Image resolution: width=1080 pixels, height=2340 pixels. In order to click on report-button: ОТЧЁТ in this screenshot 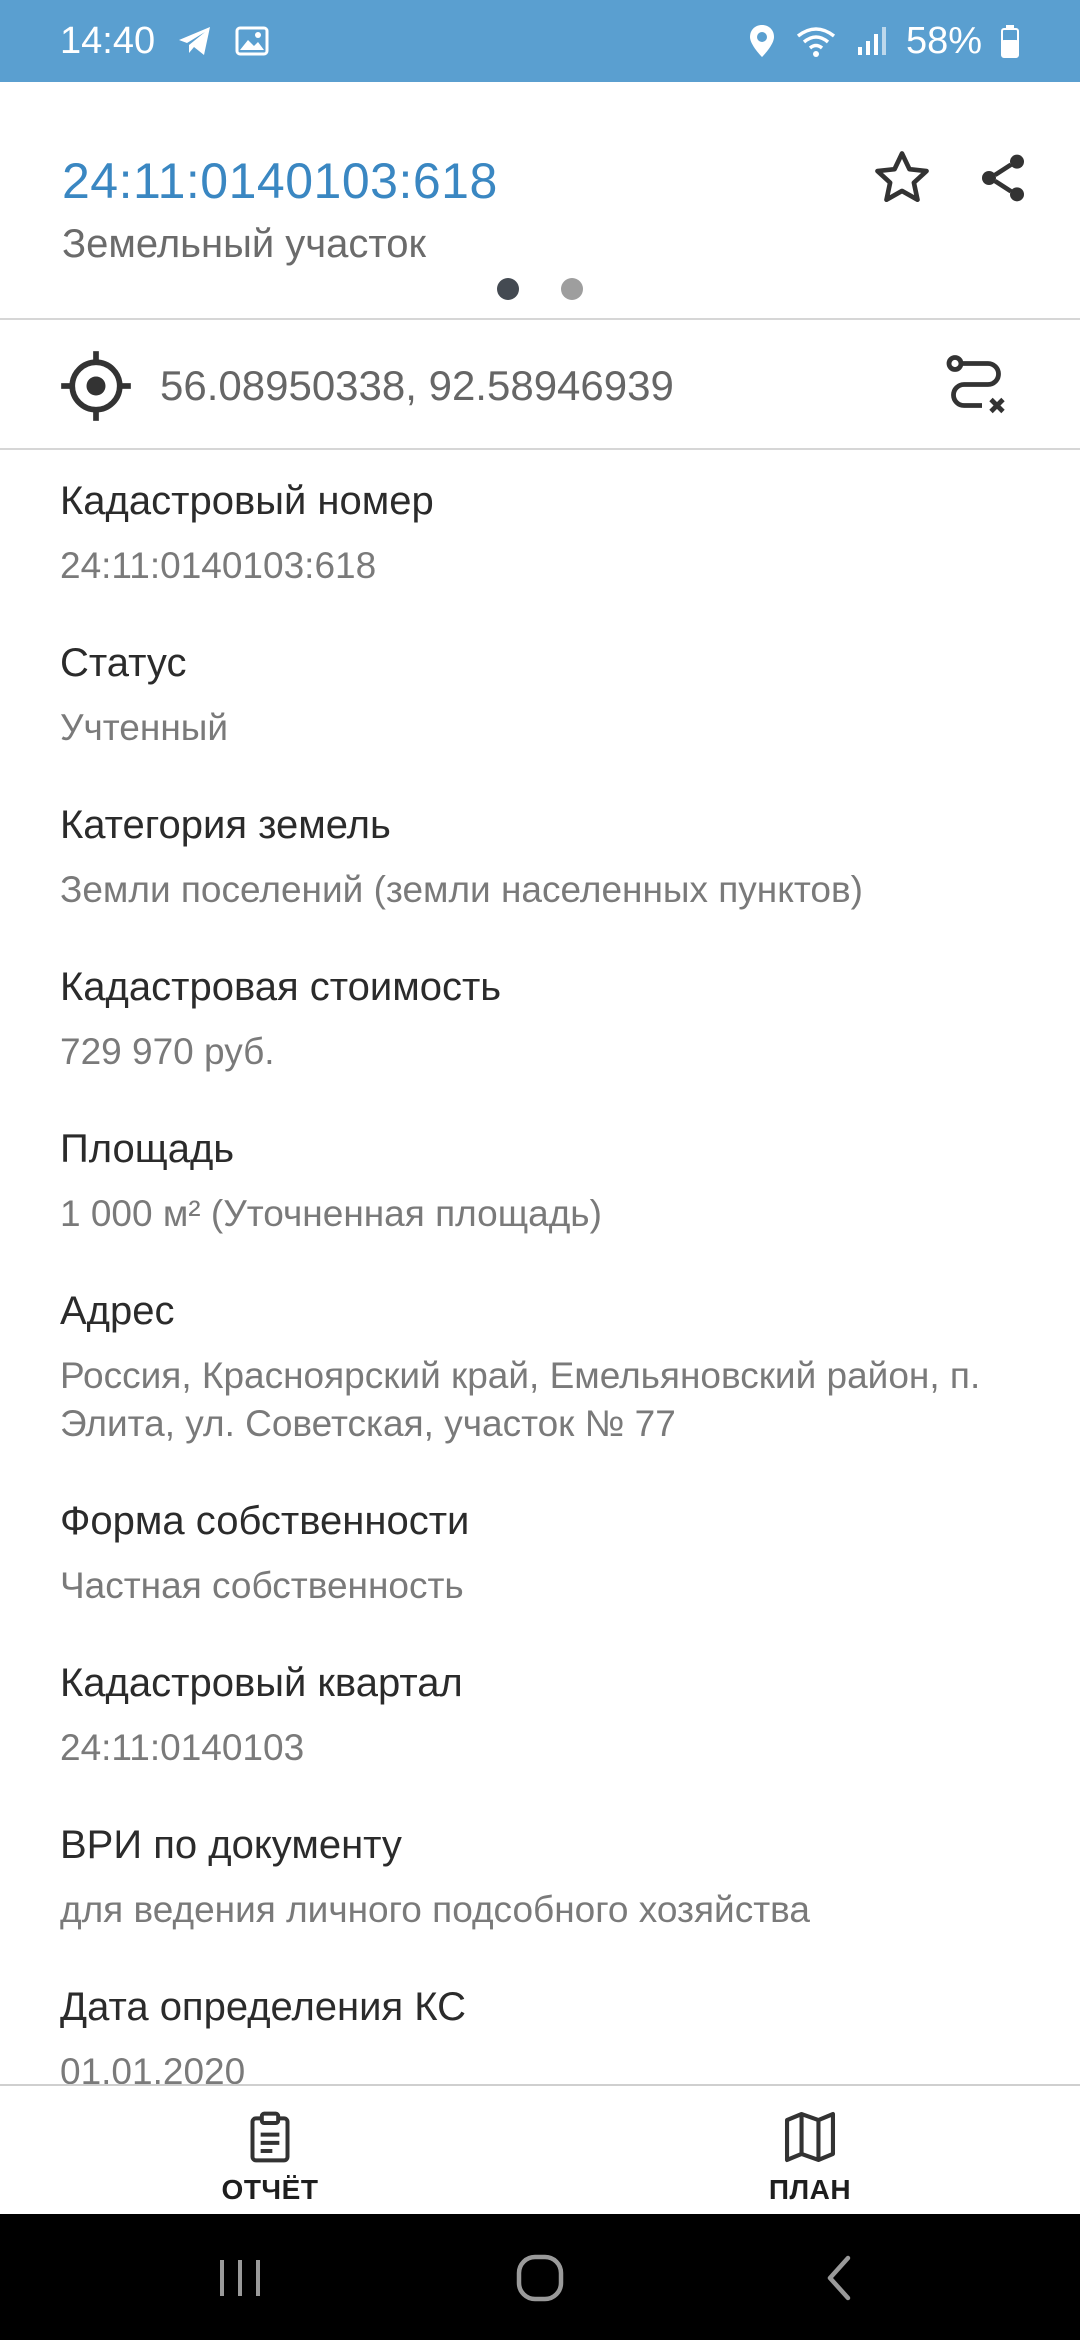, I will do `click(270, 2153)`.